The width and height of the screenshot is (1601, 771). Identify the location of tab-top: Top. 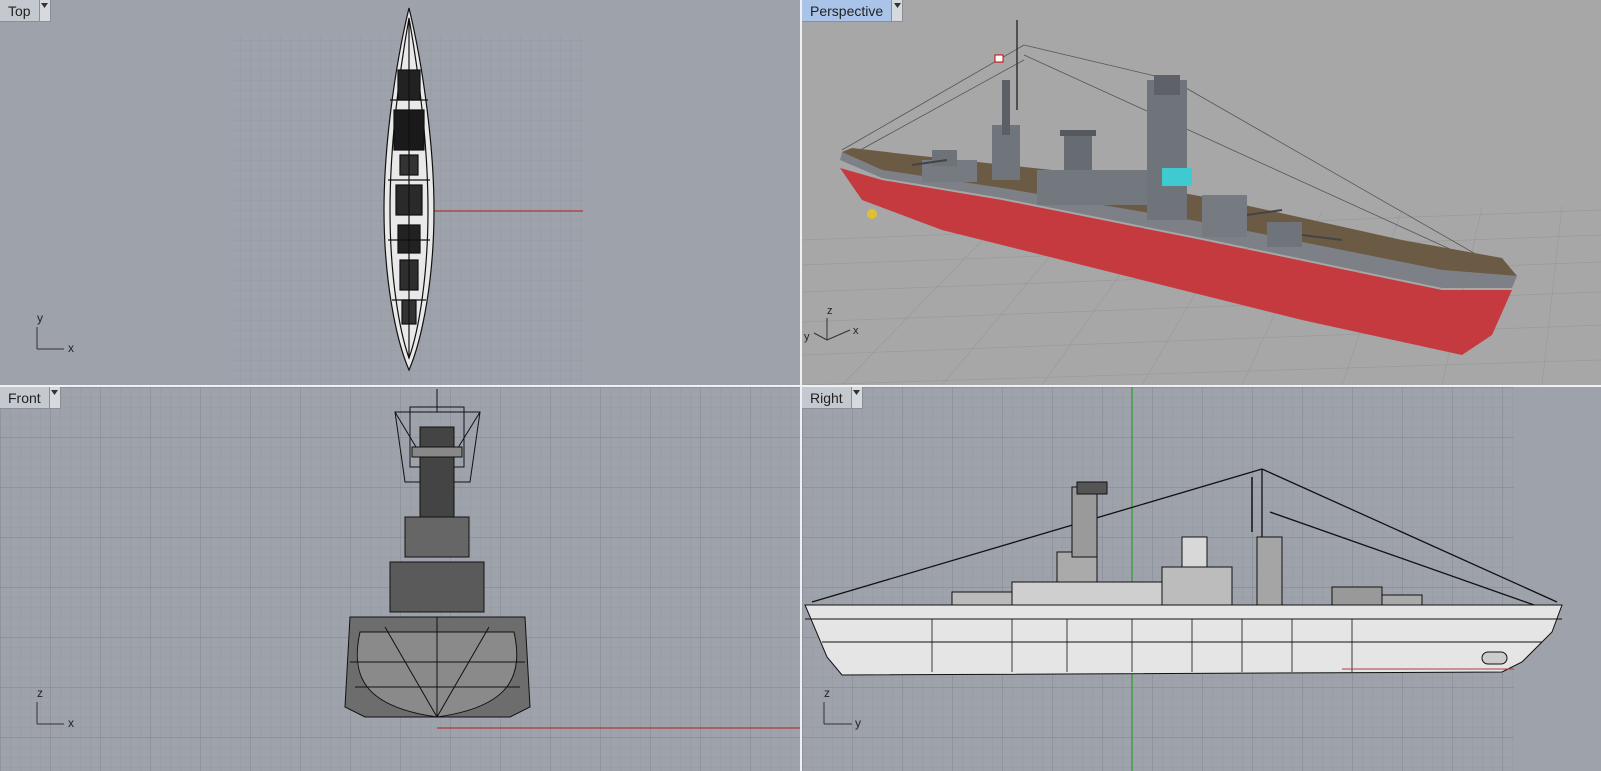
(25, 11).